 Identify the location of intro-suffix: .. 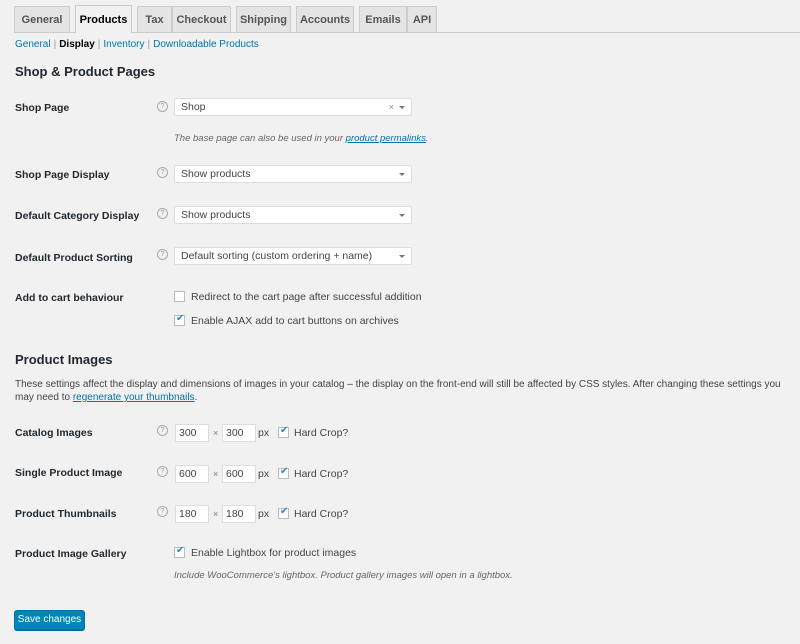
(196, 397).